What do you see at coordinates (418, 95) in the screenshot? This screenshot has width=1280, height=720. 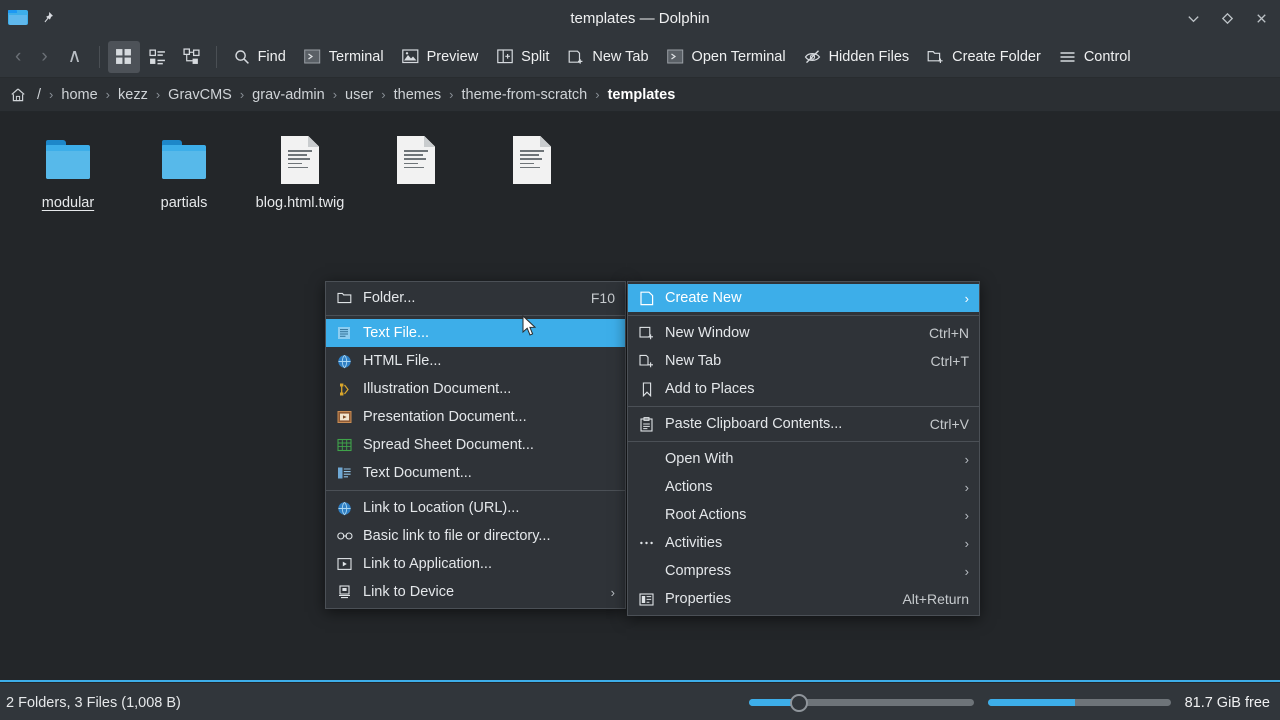 I see `breadcrumb-item-themes: themes` at bounding box center [418, 95].